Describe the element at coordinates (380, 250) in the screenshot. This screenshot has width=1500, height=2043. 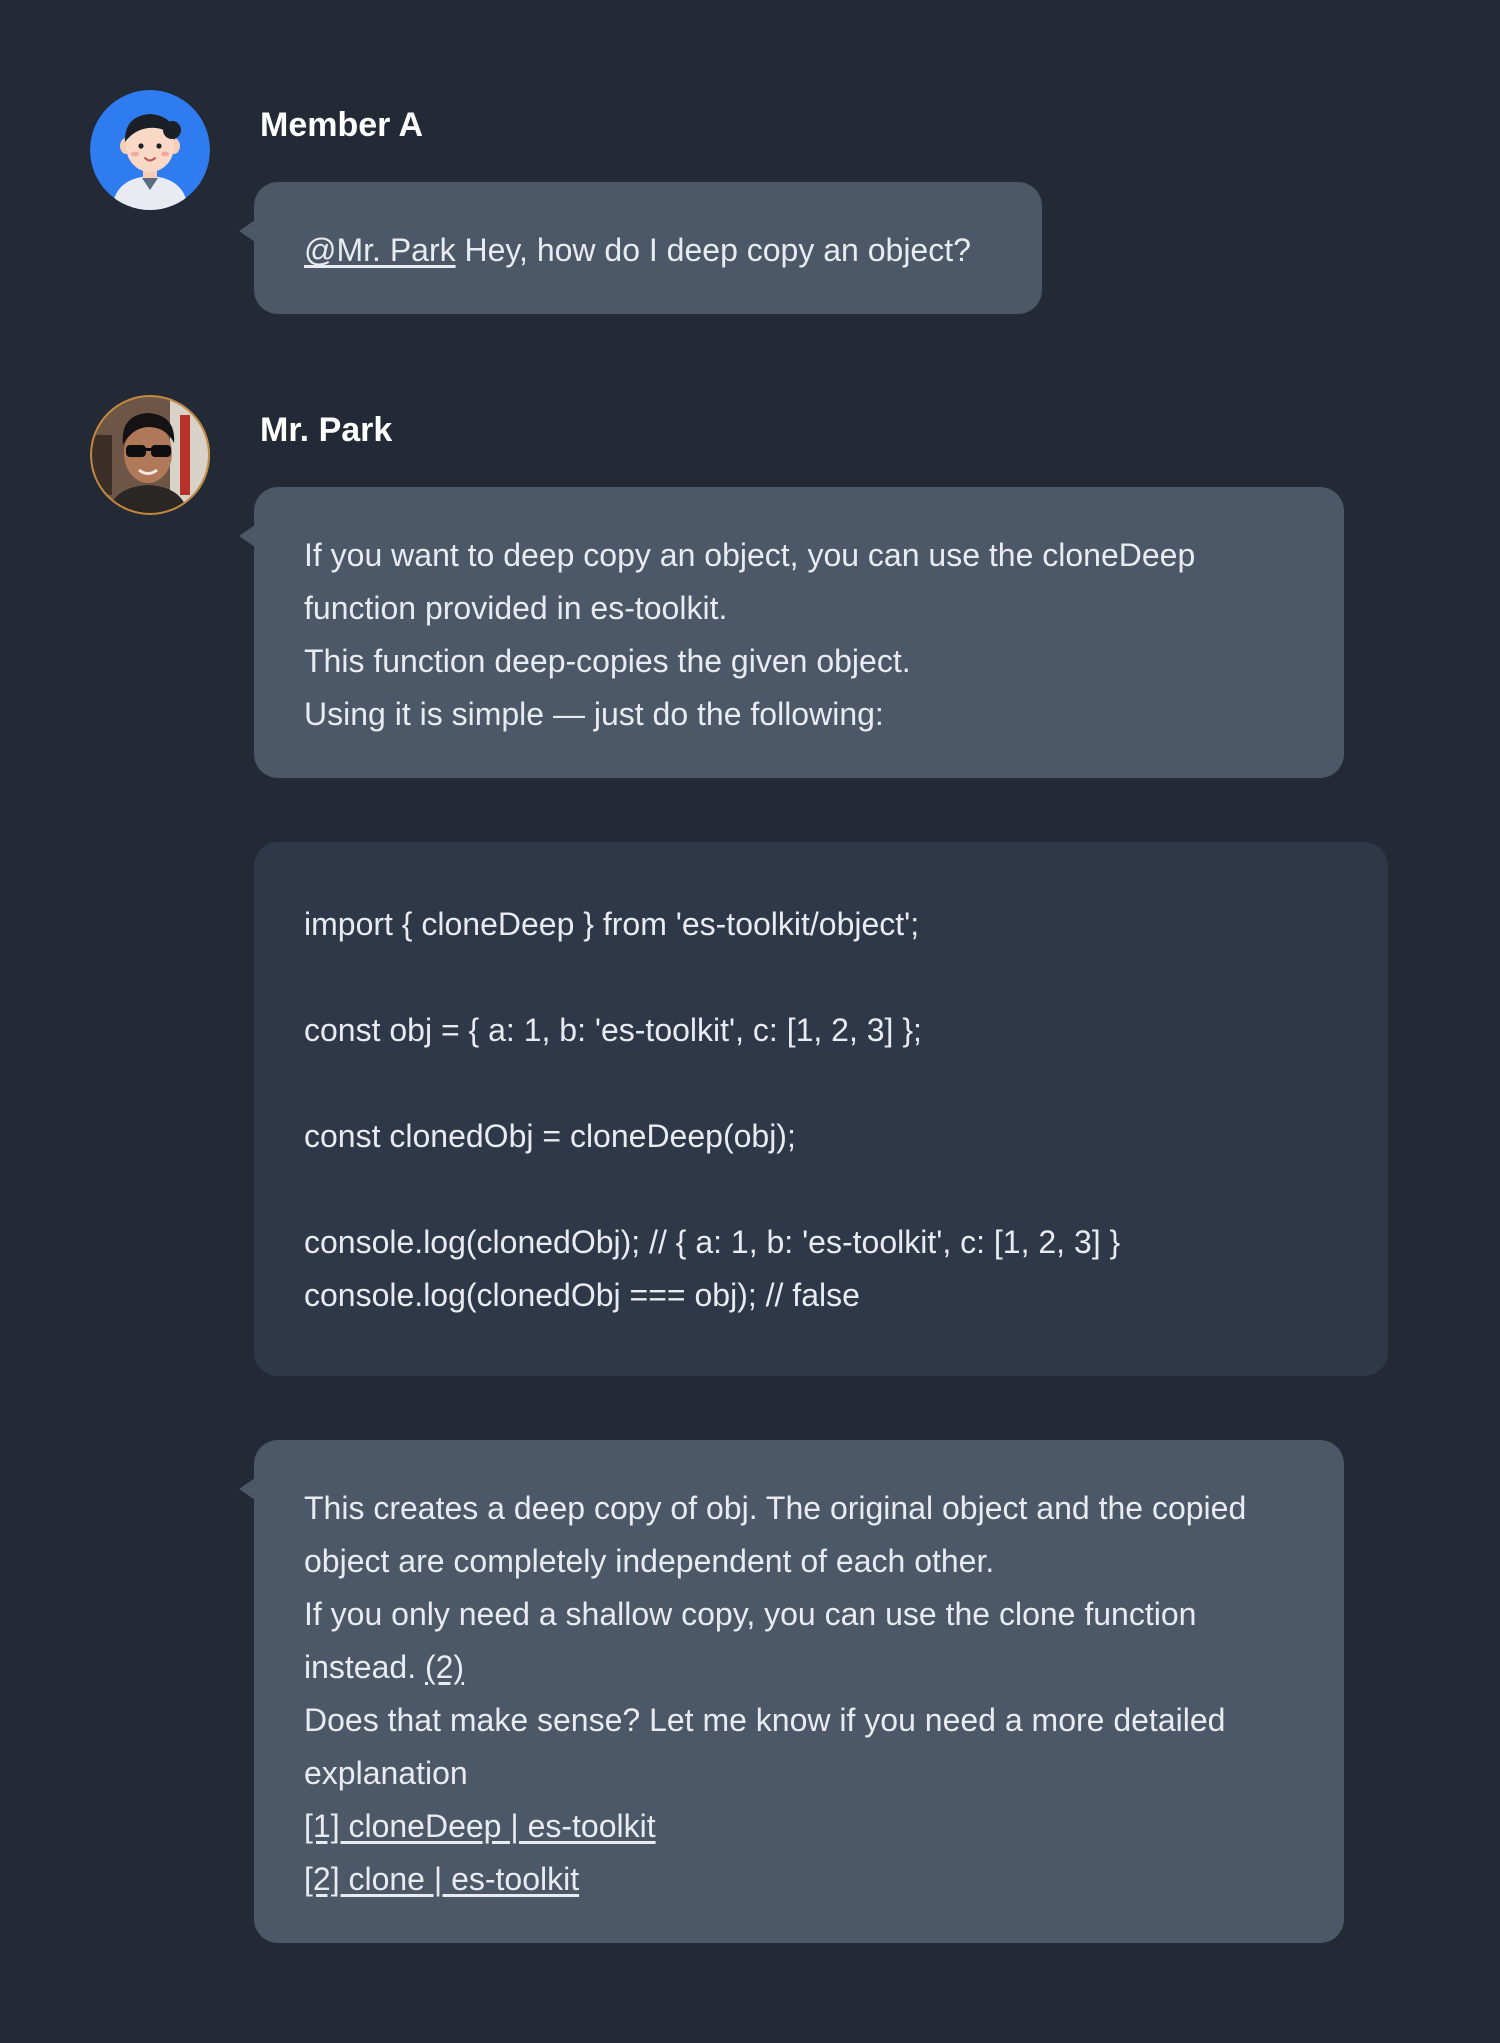
I see `mention-link: @Mr. Park` at that location.